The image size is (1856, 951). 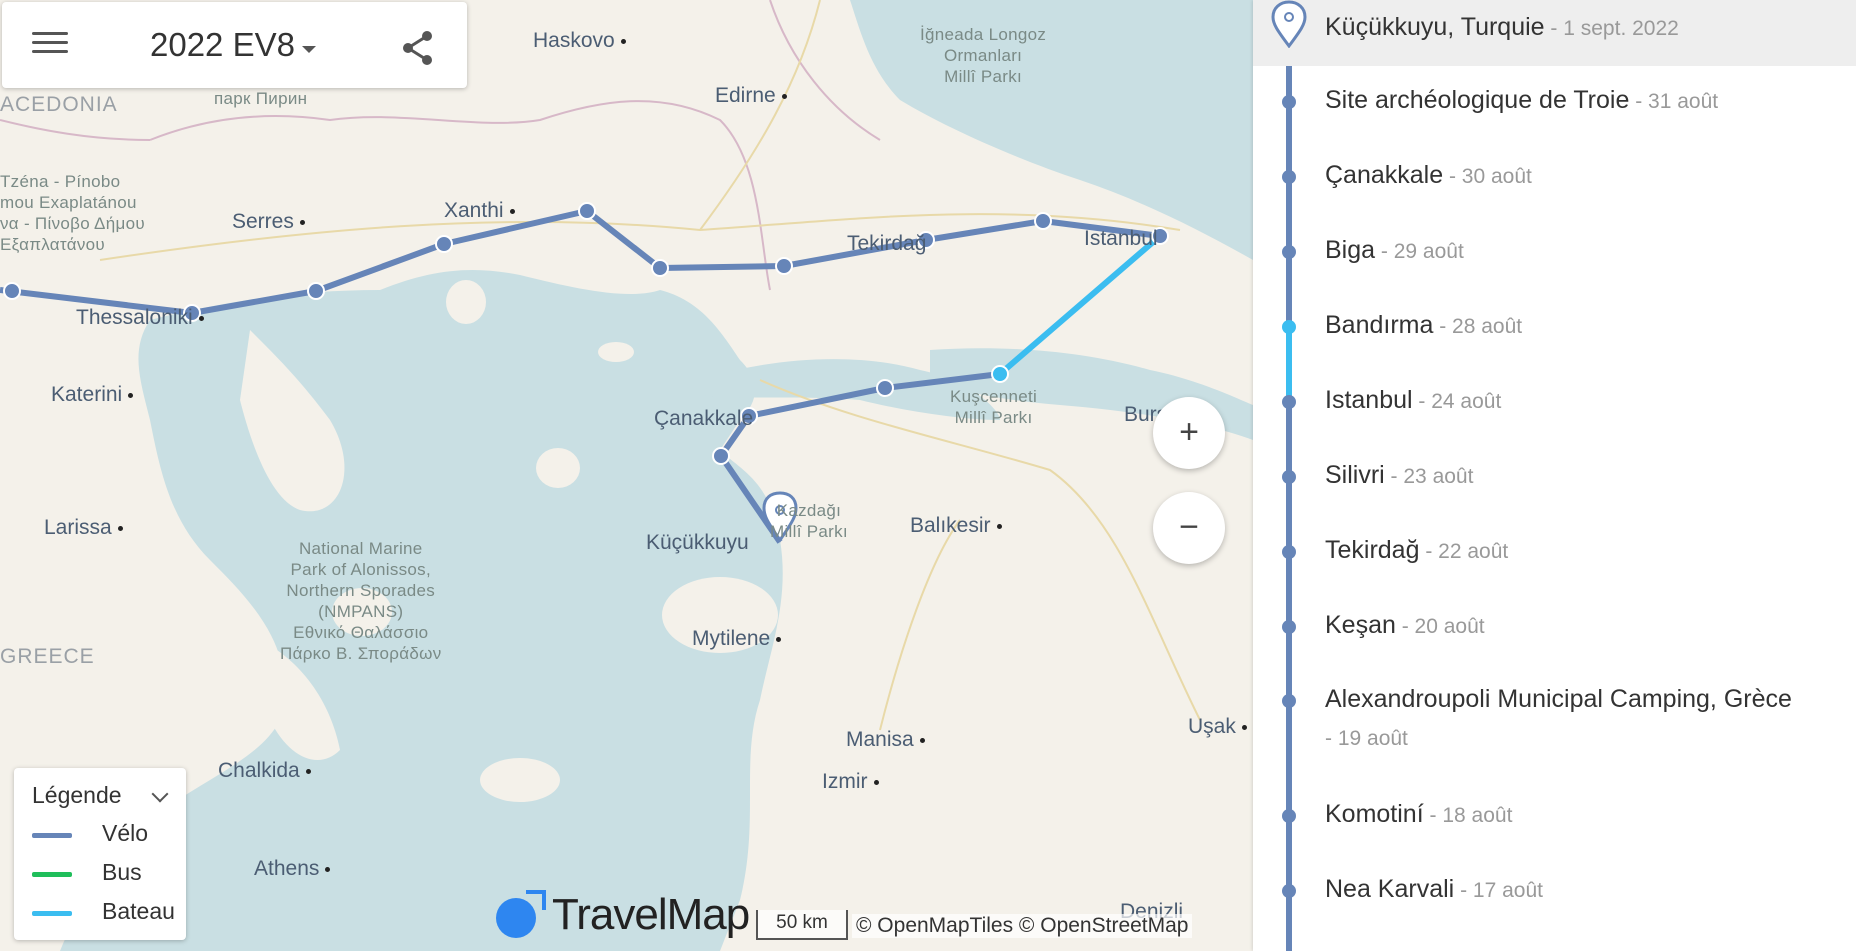 I want to click on share-button, so click(x=418, y=48).